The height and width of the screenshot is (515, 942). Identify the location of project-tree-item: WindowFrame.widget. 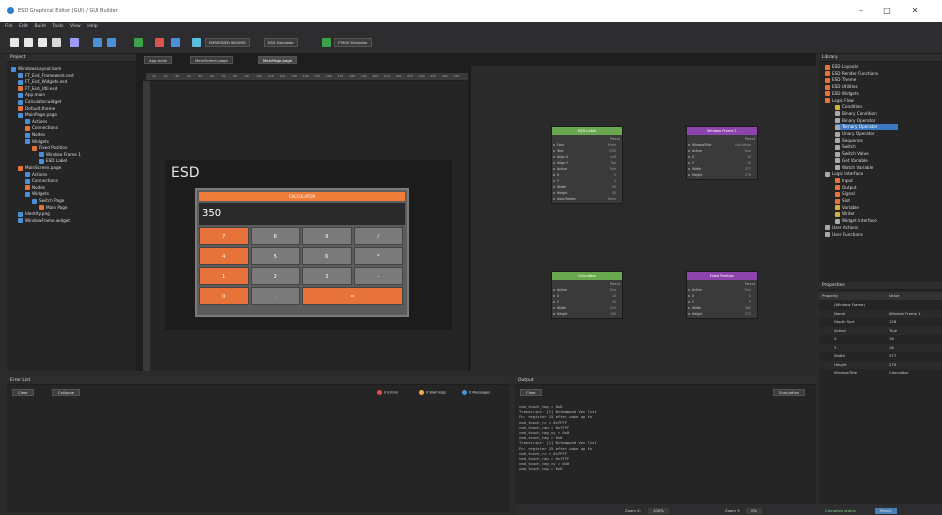
(44, 221).